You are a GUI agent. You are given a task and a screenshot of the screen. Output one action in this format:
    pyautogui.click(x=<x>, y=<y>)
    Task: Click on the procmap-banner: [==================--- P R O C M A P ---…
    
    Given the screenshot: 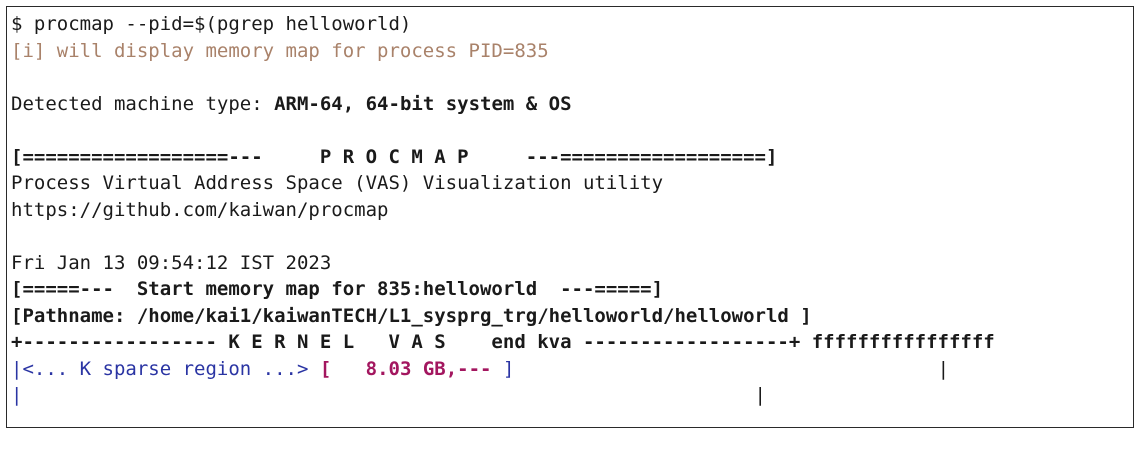 What is the action you would take?
    pyautogui.click(x=394, y=156)
    